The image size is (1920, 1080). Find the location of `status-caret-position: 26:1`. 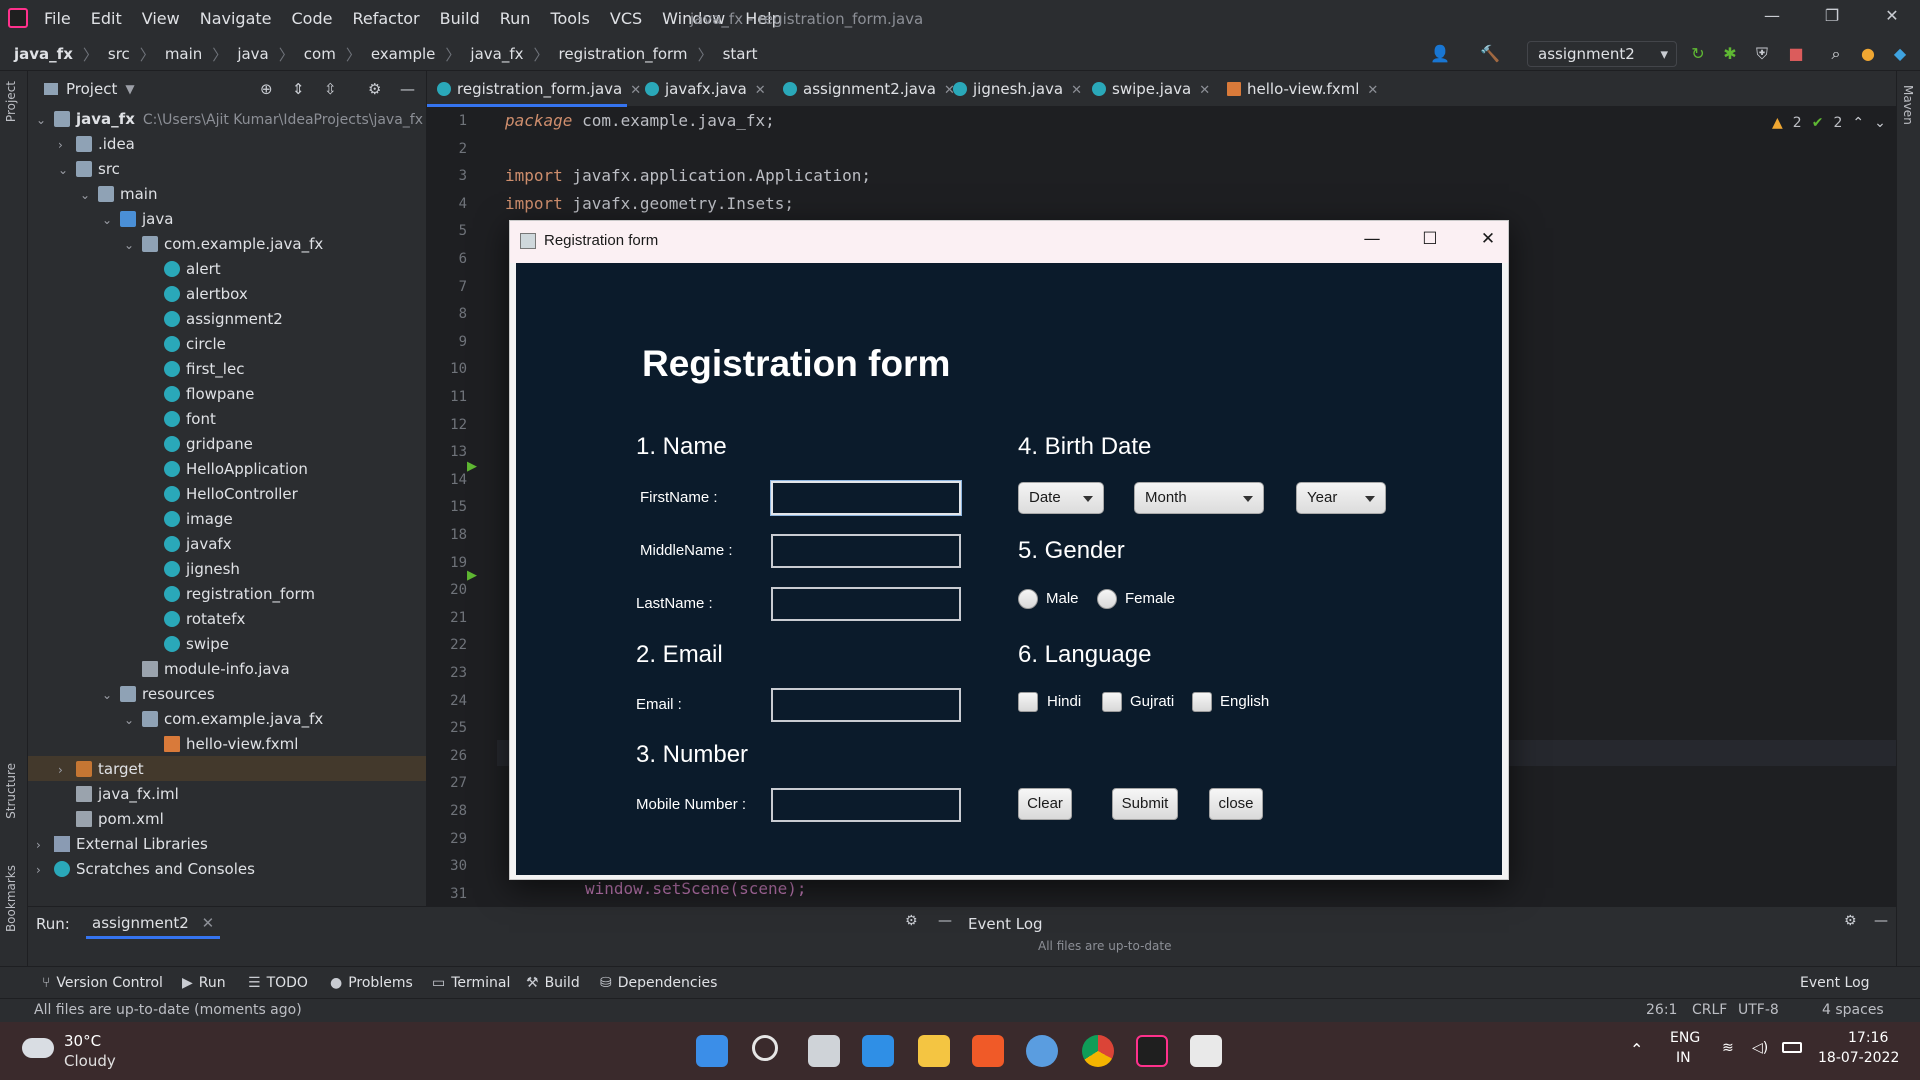

status-caret-position: 26:1 is located at coordinates (1661, 1010).